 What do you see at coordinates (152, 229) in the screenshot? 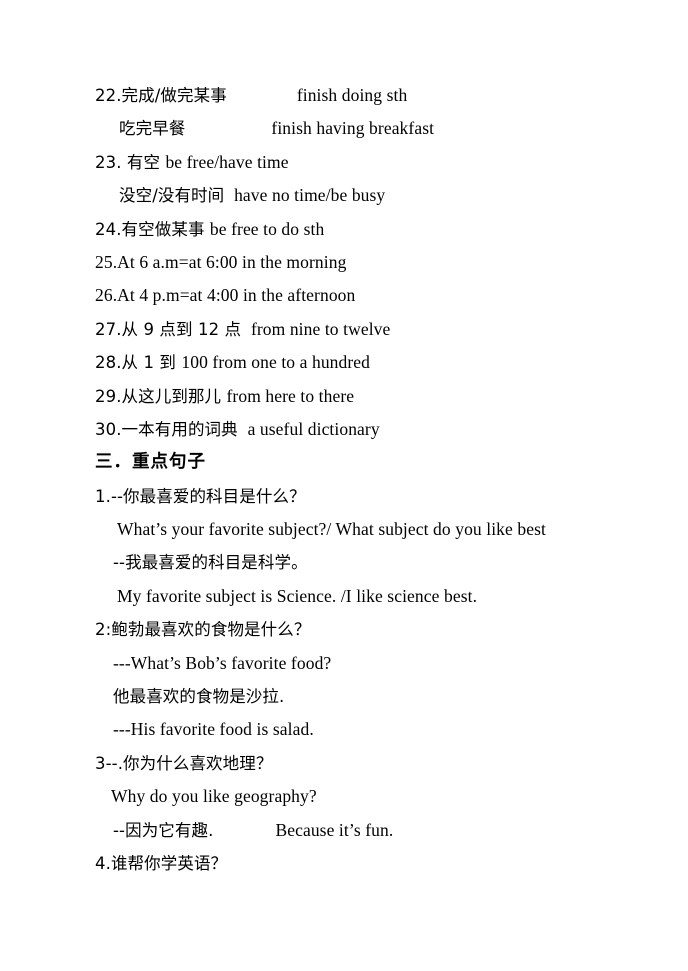
I see `cjk-text: 24.有空做某事` at bounding box center [152, 229].